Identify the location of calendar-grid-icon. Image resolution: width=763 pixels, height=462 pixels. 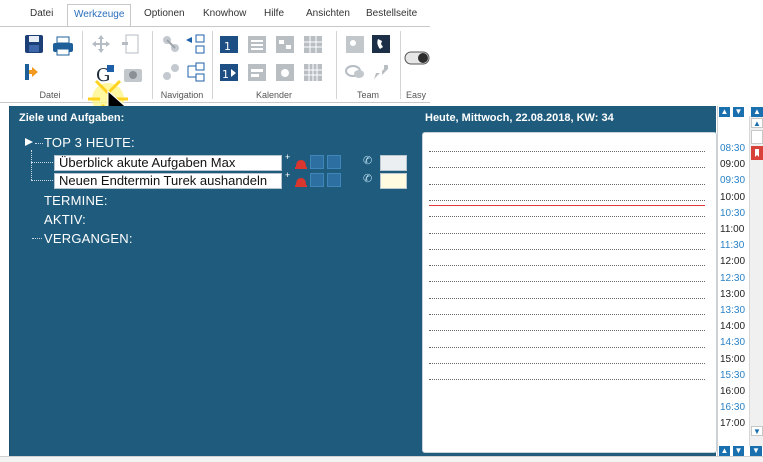
(313, 44).